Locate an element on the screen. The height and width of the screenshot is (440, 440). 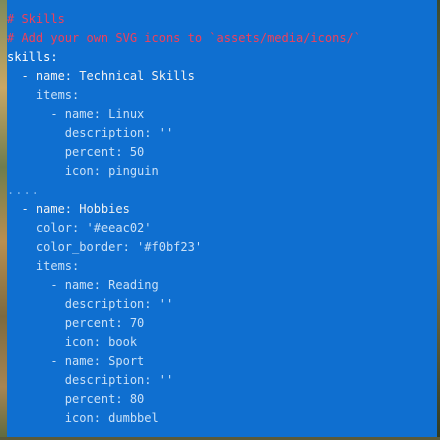
code-line: color_border: '#f0bf23' is located at coordinates (105, 247).